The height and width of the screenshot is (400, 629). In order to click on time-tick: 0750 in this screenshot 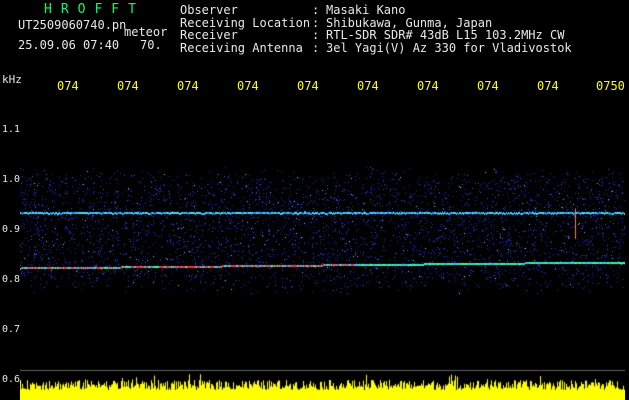, I will do `click(610, 86)`.